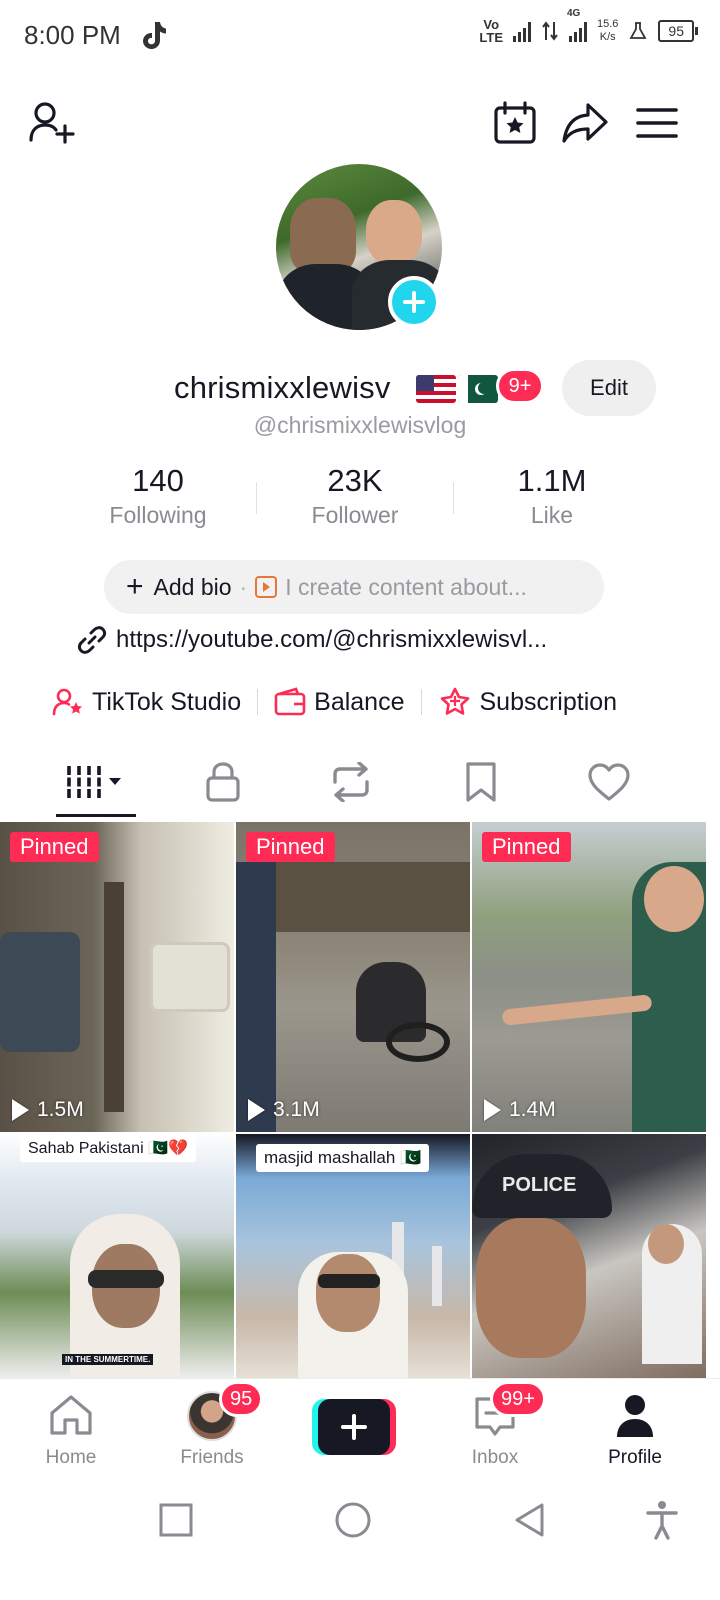 The image size is (720, 1600). What do you see at coordinates (437, 1276) in the screenshot?
I see `thumb-minaret` at bounding box center [437, 1276].